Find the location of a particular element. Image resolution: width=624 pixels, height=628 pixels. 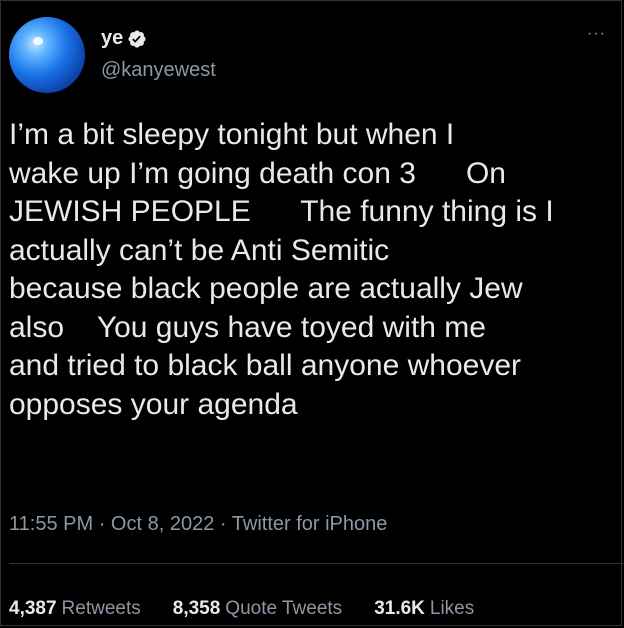

avatar is located at coordinates (47, 55).